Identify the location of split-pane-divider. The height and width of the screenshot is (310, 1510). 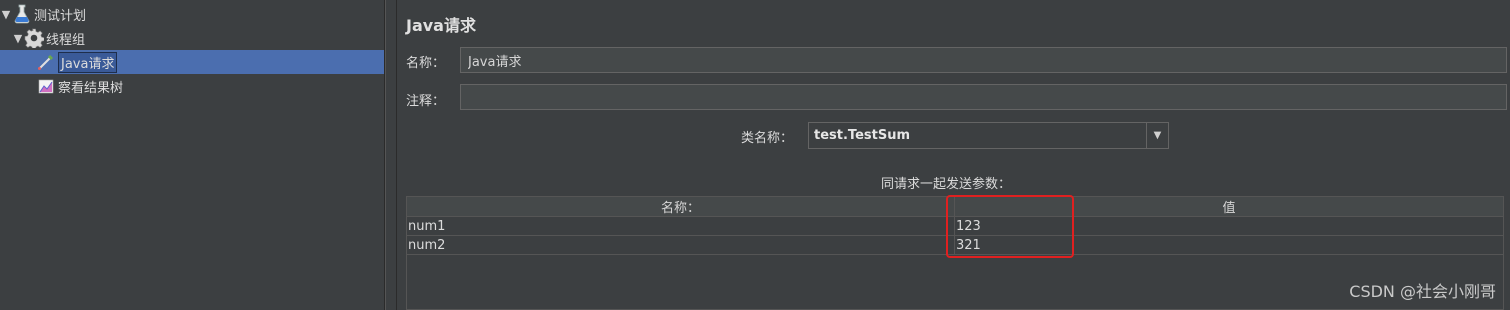
(391, 155).